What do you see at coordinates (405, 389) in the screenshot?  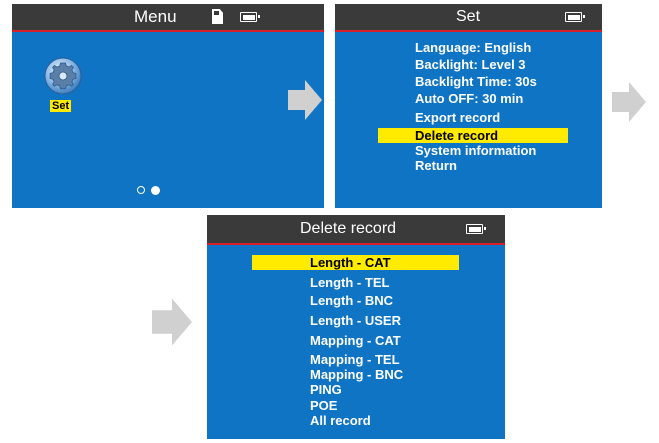 I see `list-item-ping: PING` at bounding box center [405, 389].